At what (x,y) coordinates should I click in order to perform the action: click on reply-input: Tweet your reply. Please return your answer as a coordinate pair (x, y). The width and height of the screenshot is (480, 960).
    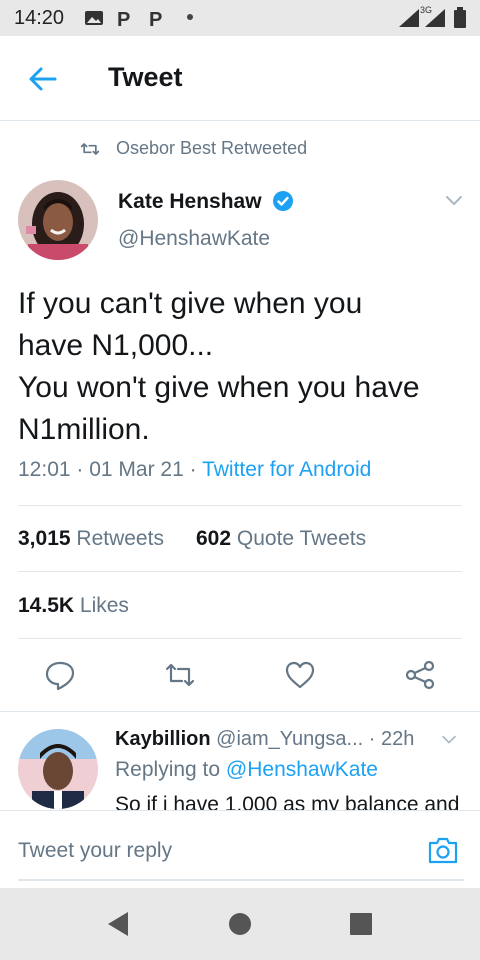
    Looking at the image, I should click on (241, 852).